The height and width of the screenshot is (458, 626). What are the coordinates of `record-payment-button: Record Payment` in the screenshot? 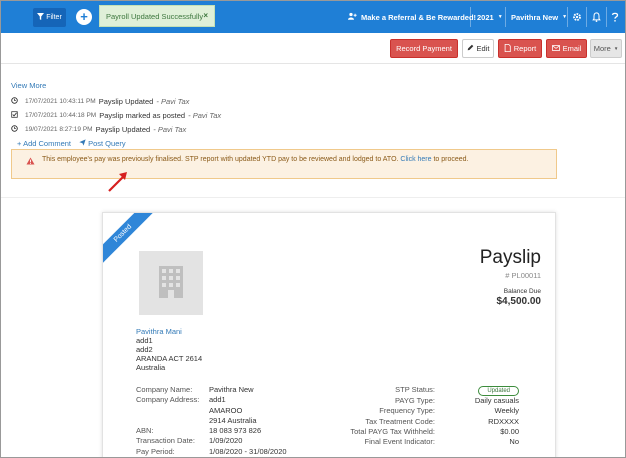 It's located at (424, 48).